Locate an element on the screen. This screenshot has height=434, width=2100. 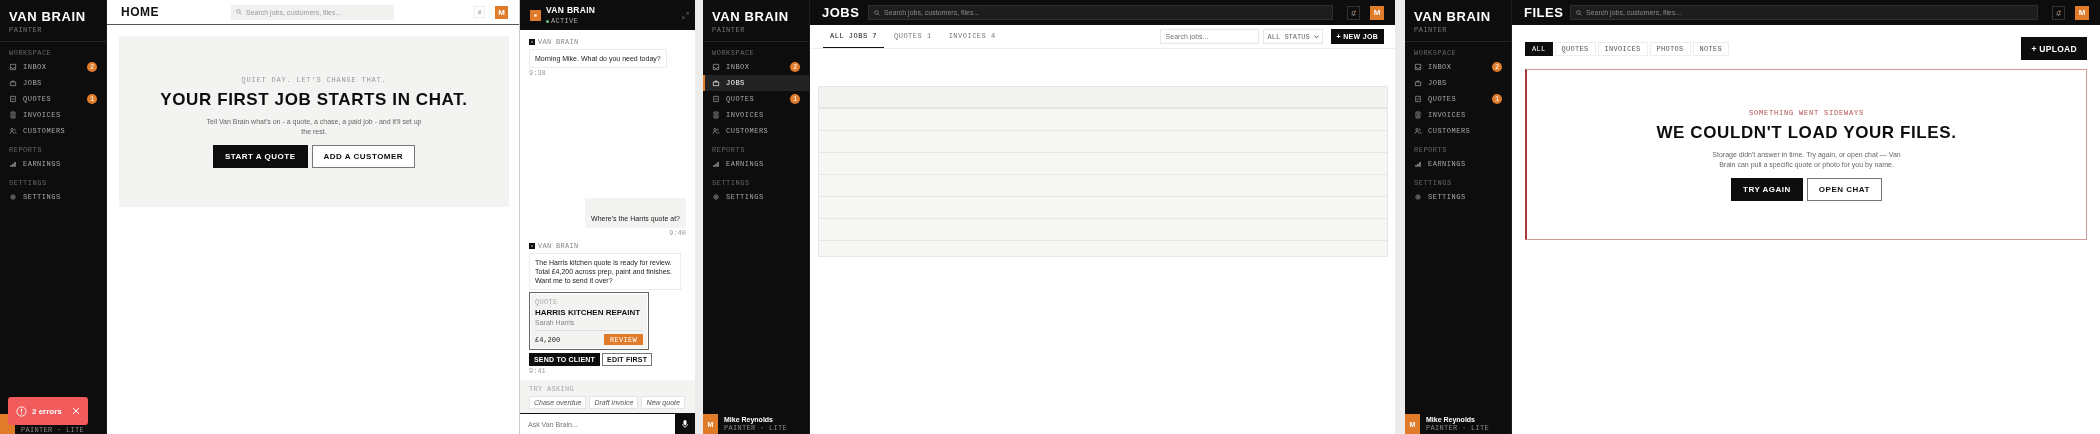
quote-title: HARRIS KITCHEN REPAINT is located at coordinates (588, 312).